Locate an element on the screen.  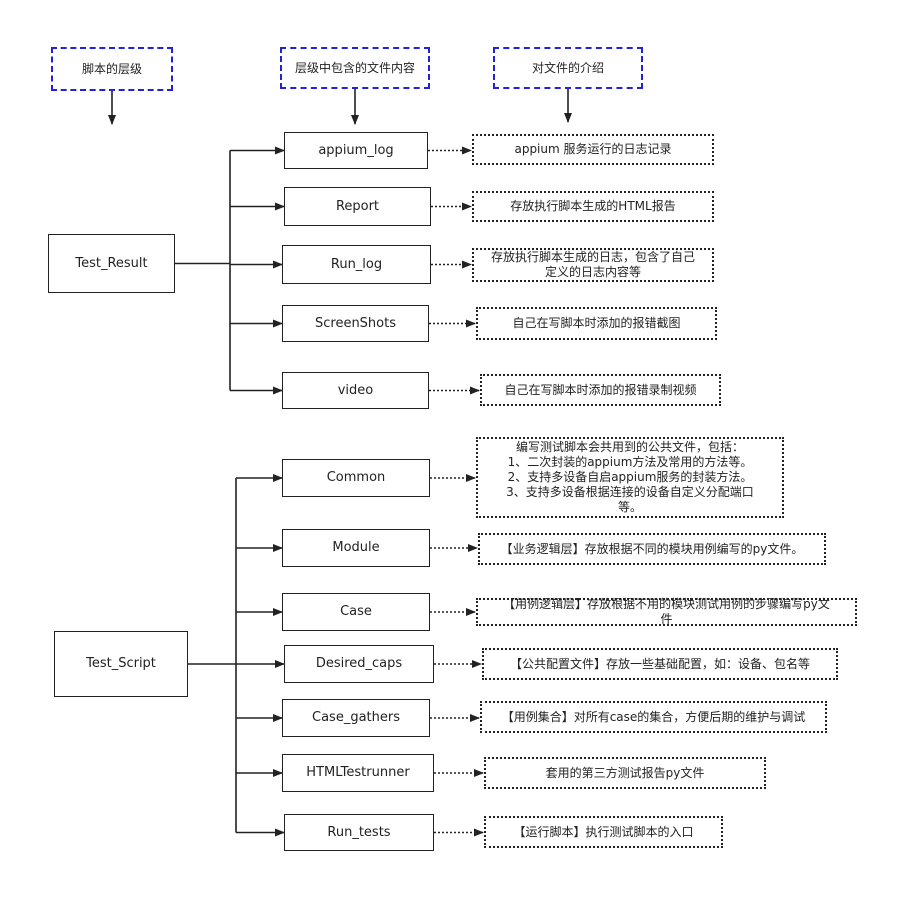
root-node-test-result: Test_Result is located at coordinates (111, 263).